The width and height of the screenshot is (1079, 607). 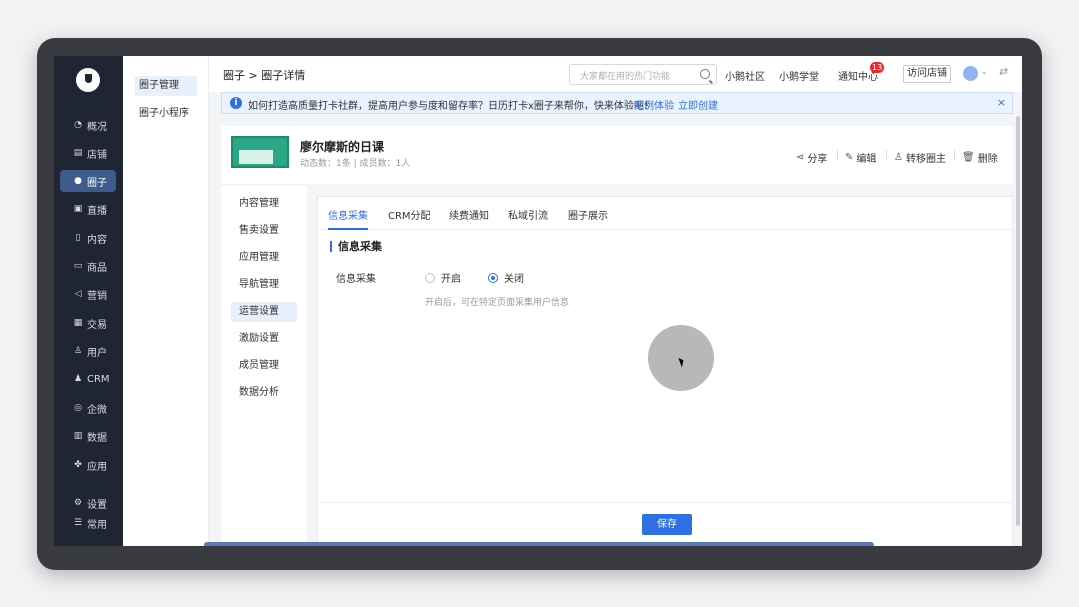 I want to click on nav-item-label: 应用, so click(x=97, y=467).